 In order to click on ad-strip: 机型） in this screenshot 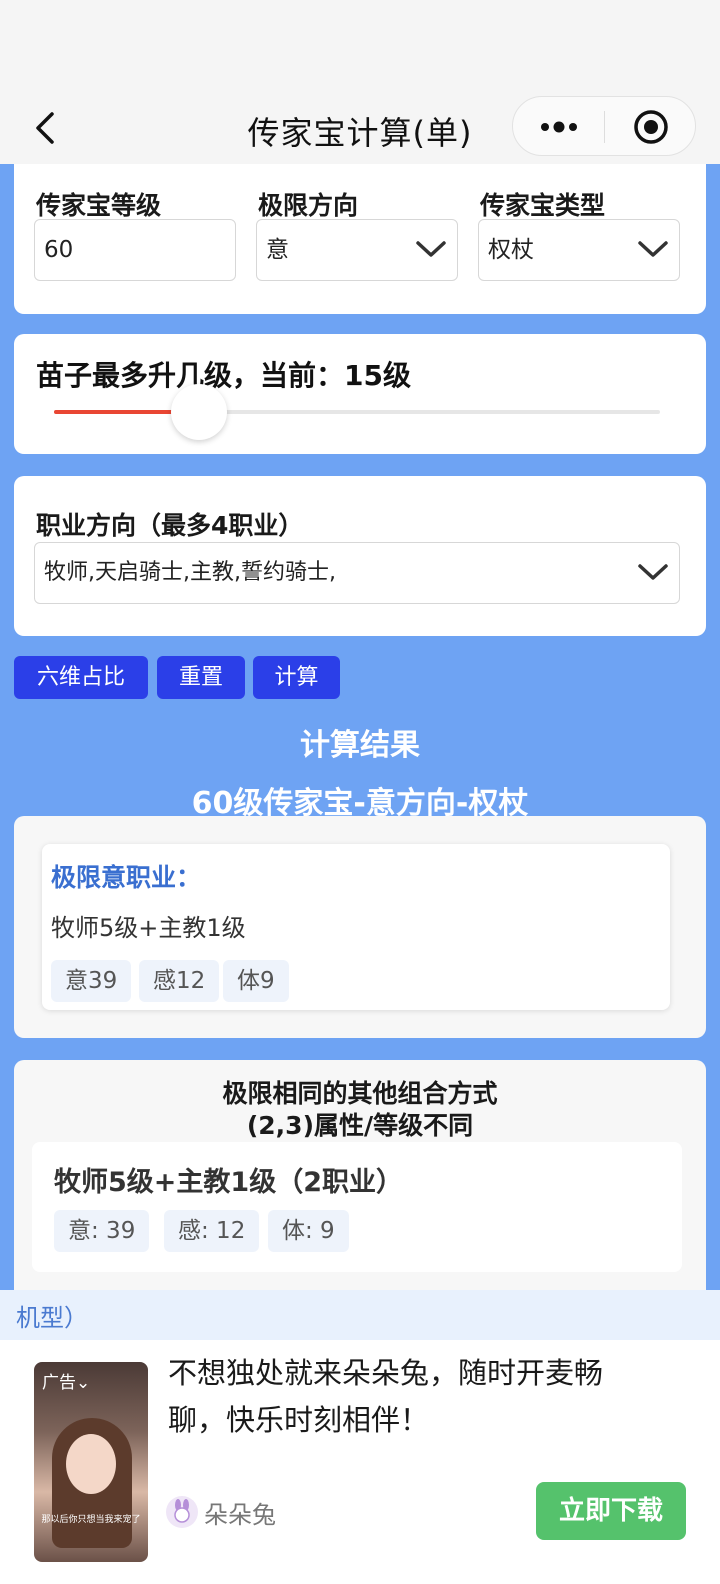, I will do `click(360, 1315)`.